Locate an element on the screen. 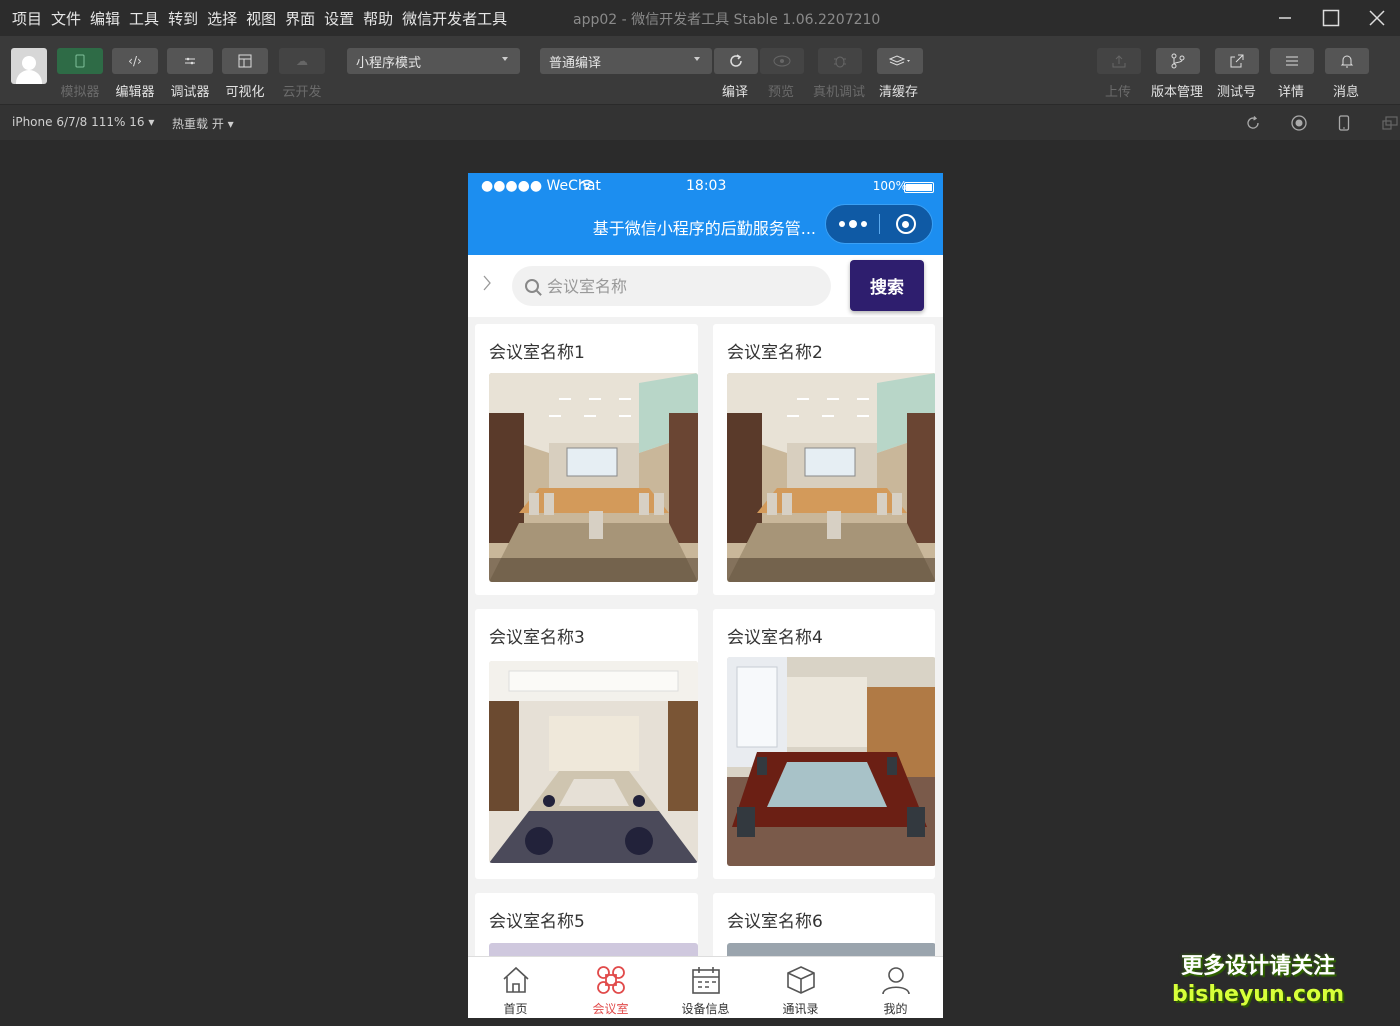 The image size is (1400, 1026). details-button is located at coordinates (1292, 61).